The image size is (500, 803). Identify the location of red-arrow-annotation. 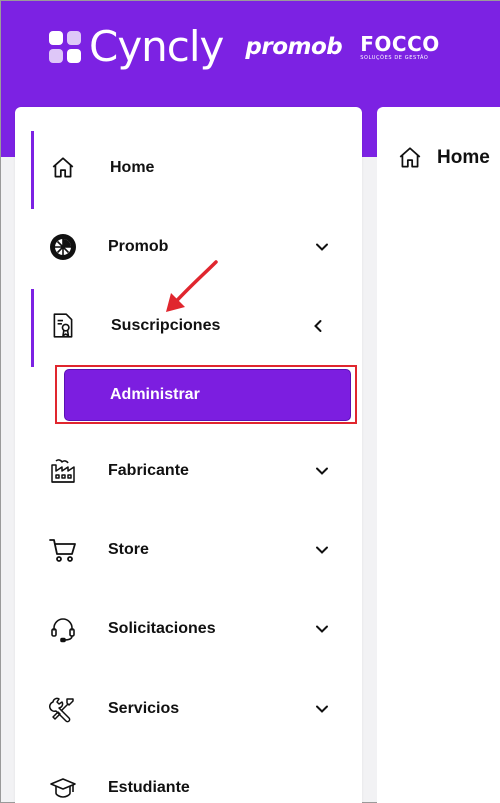
(192, 286).